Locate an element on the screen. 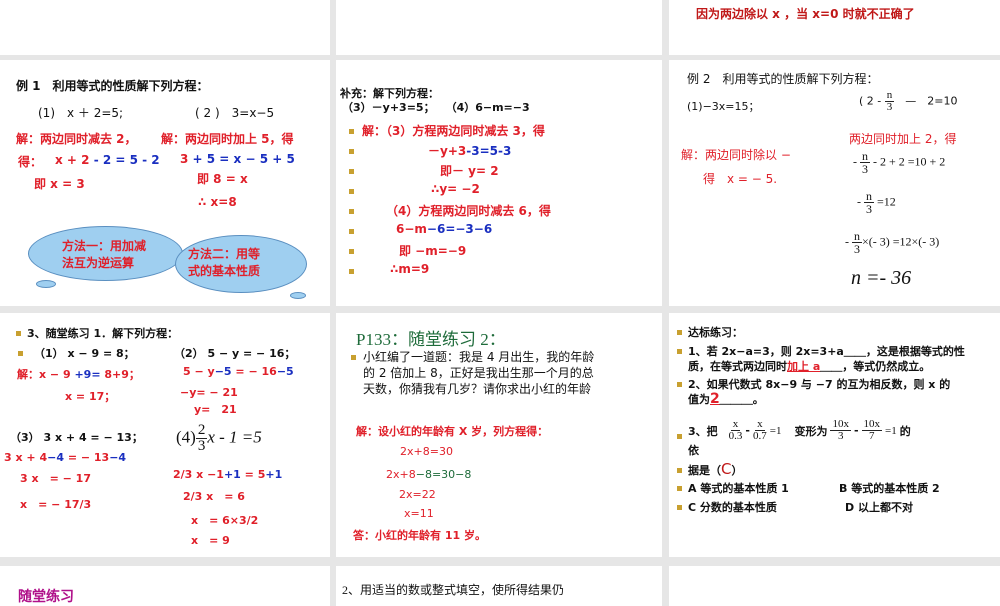 This screenshot has width=1000, height=606. solution-text: 即 8 = x is located at coordinates (222, 179).